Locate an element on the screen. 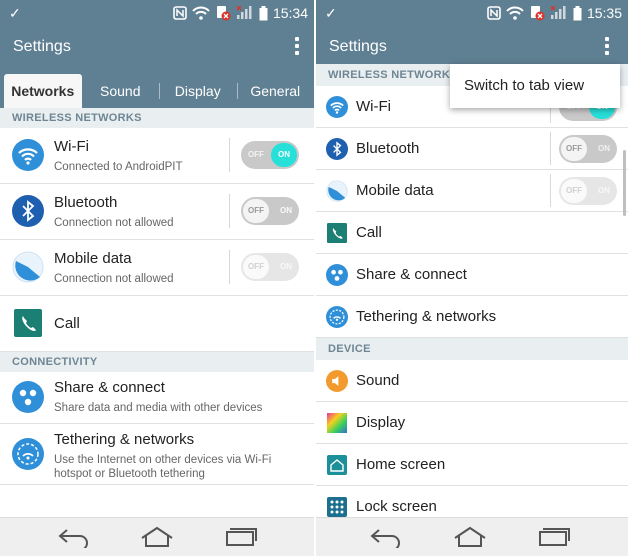  lock-screen-icon is located at coordinates (337, 507).